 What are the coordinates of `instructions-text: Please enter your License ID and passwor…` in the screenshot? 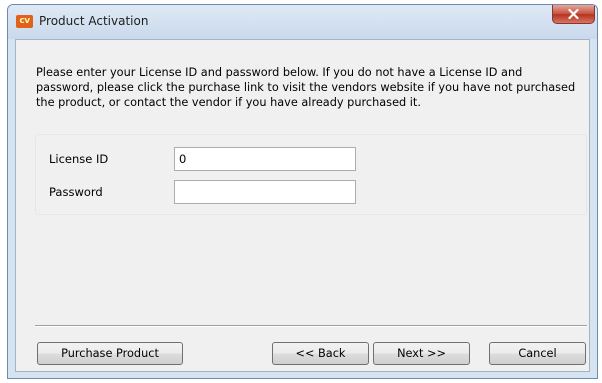 It's located at (306, 87).